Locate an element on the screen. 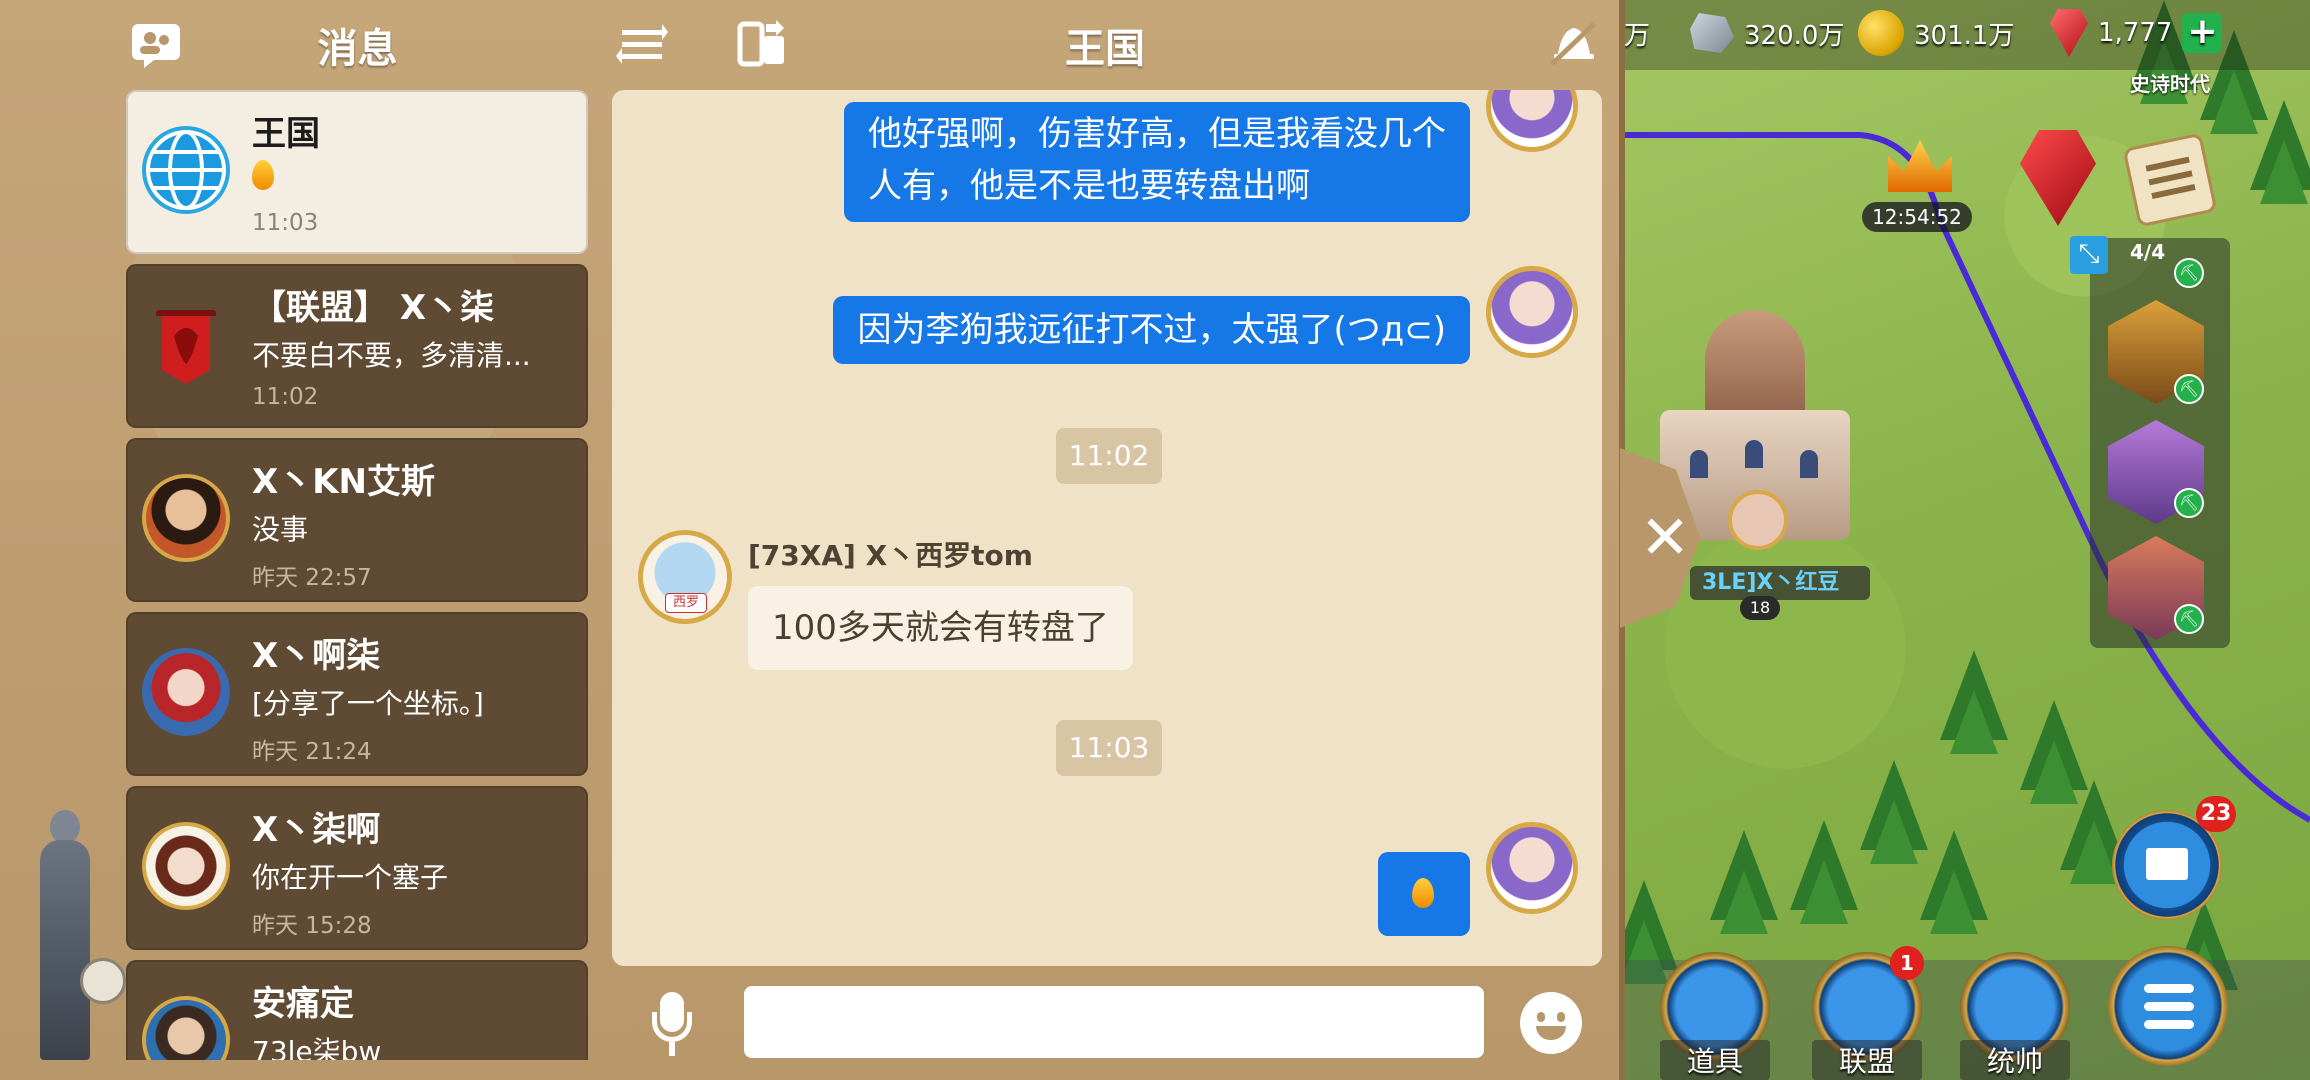  messages-title: 消息 is located at coordinates (357, 49).